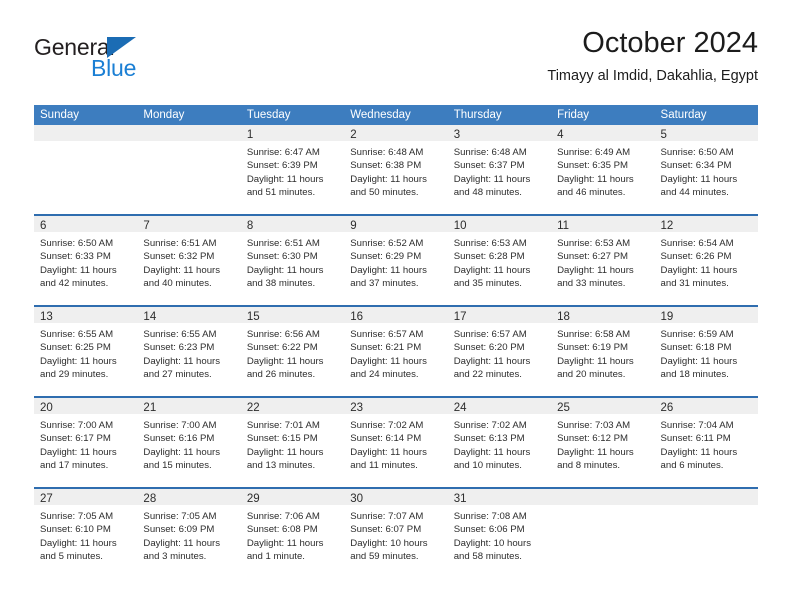  Describe the element at coordinates (179, 348) in the screenshot. I see `sunset-time: Sunset: 6:23 PM` at that location.